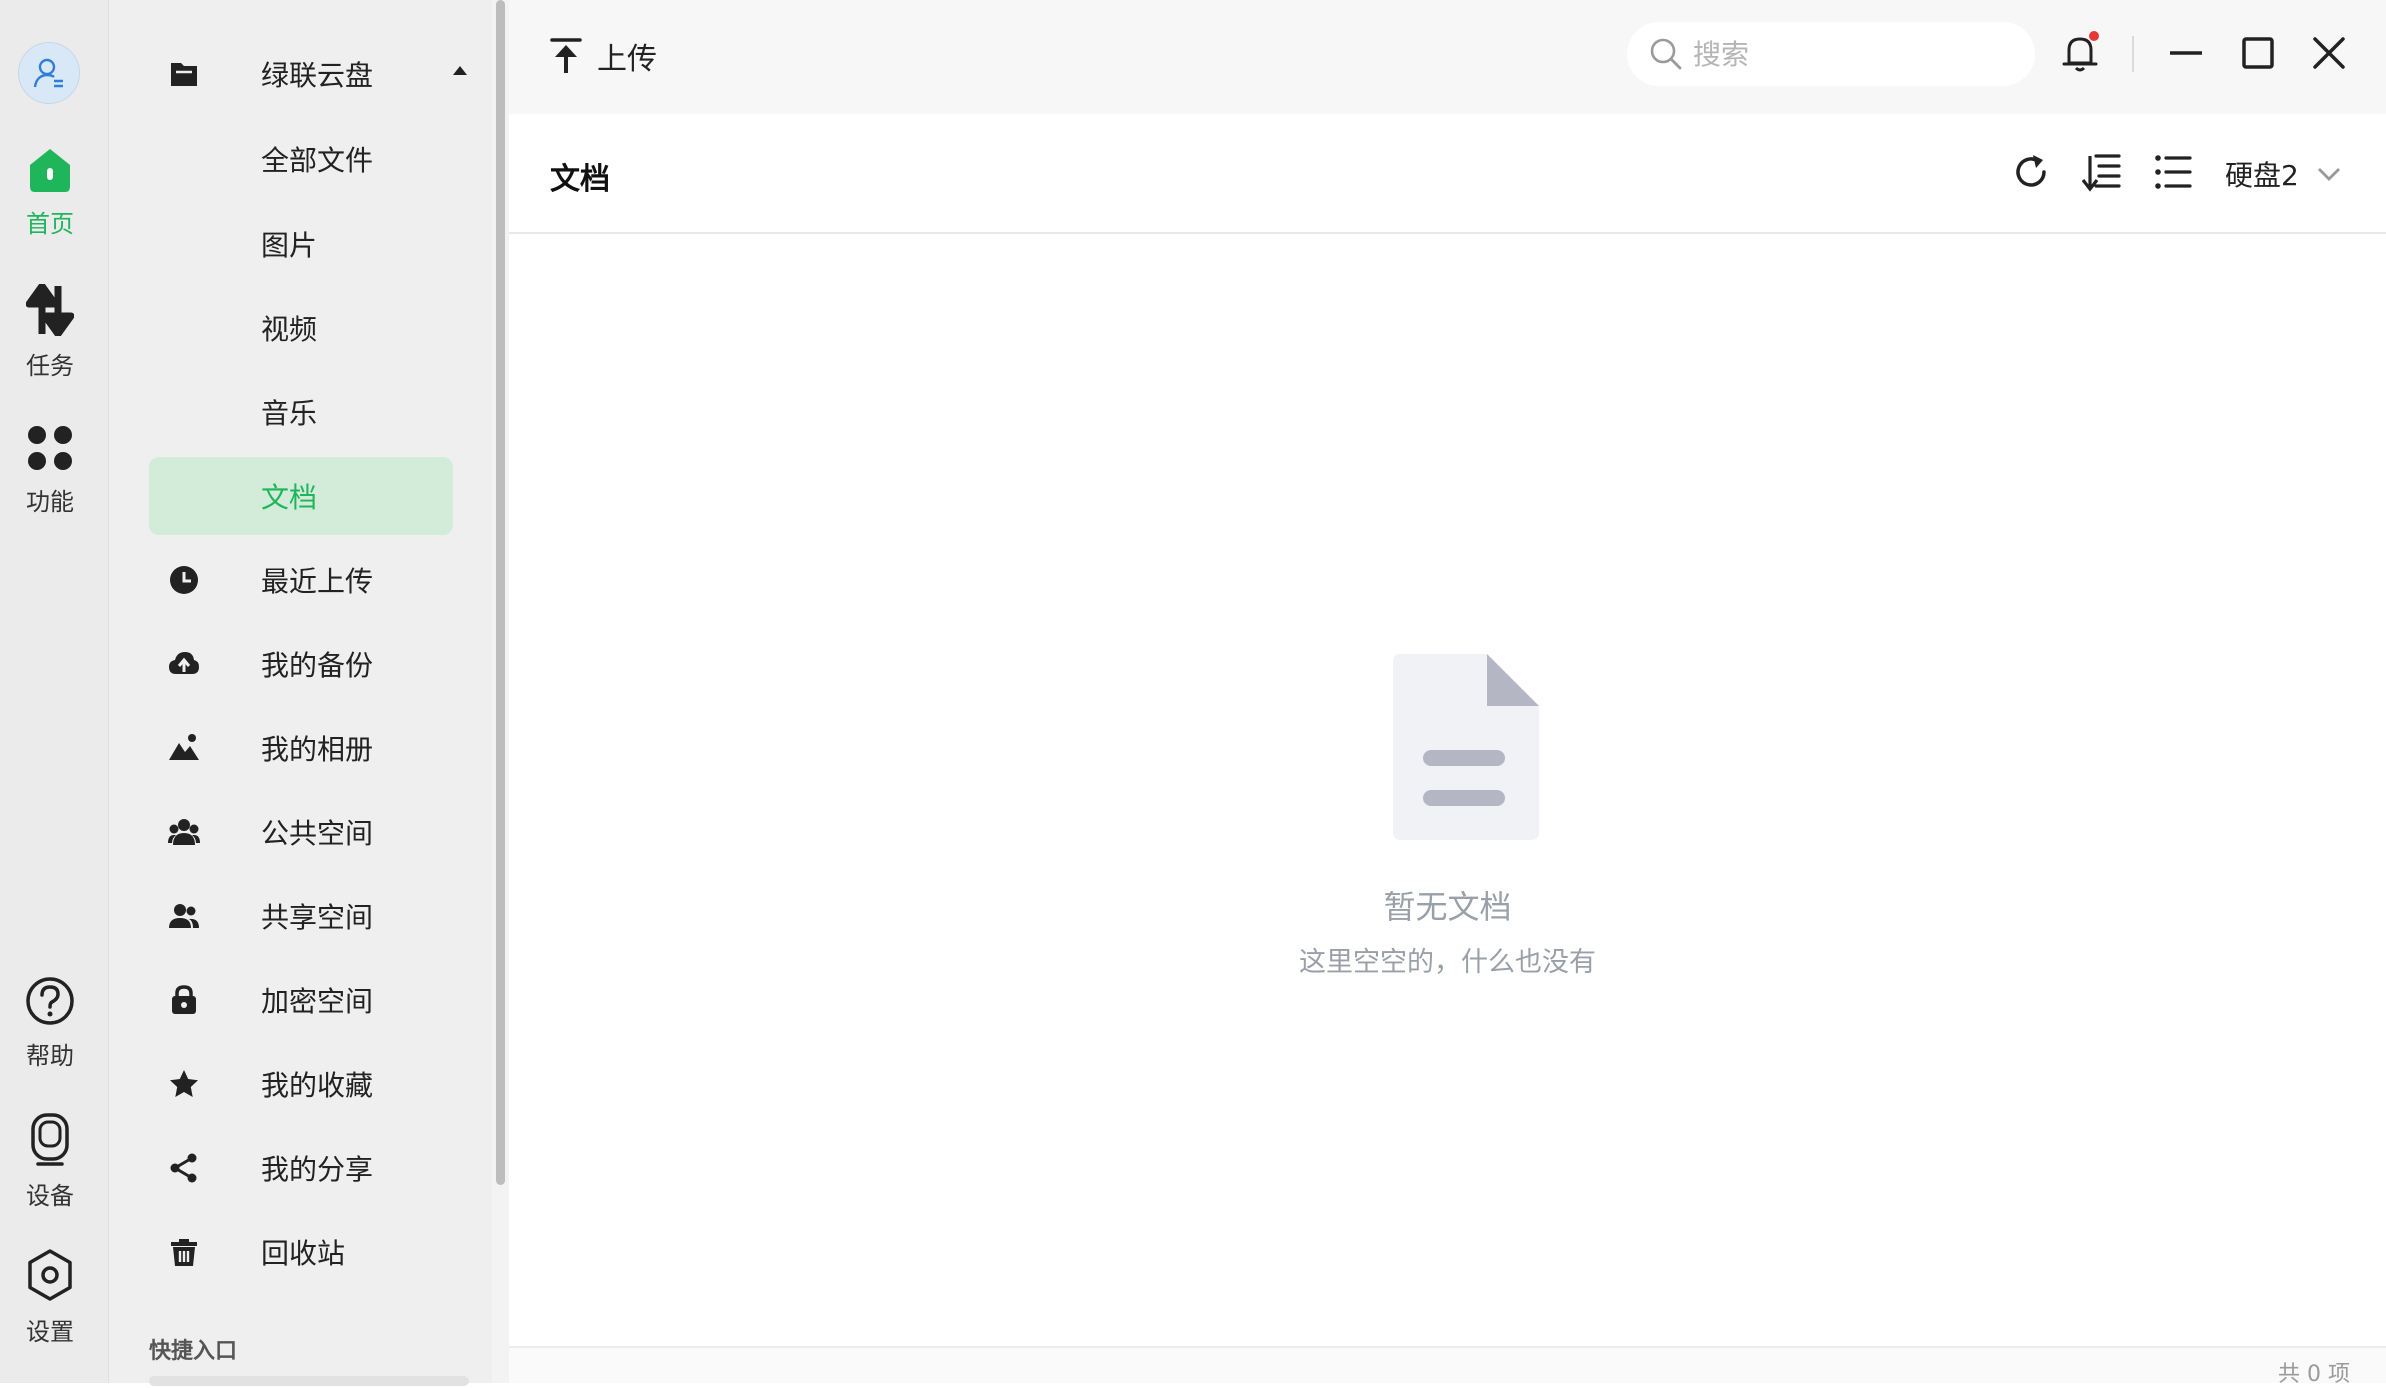  What do you see at coordinates (317, 1169) in the screenshot?
I see `sidebar-item-label: 我的分享` at bounding box center [317, 1169].